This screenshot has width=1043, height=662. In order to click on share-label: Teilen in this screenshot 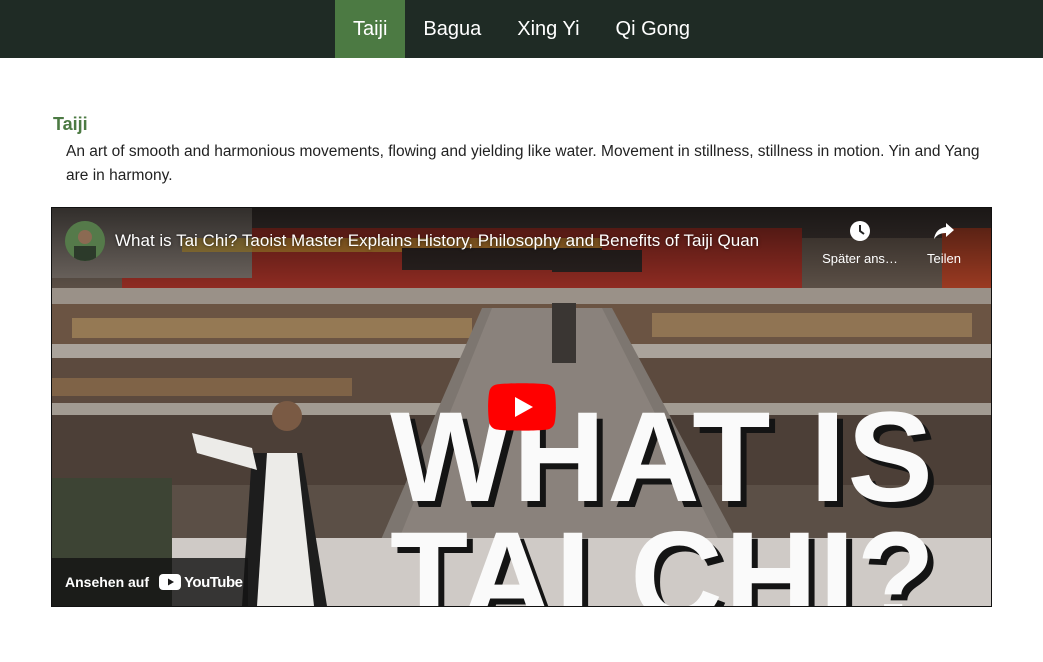, I will do `click(944, 258)`.